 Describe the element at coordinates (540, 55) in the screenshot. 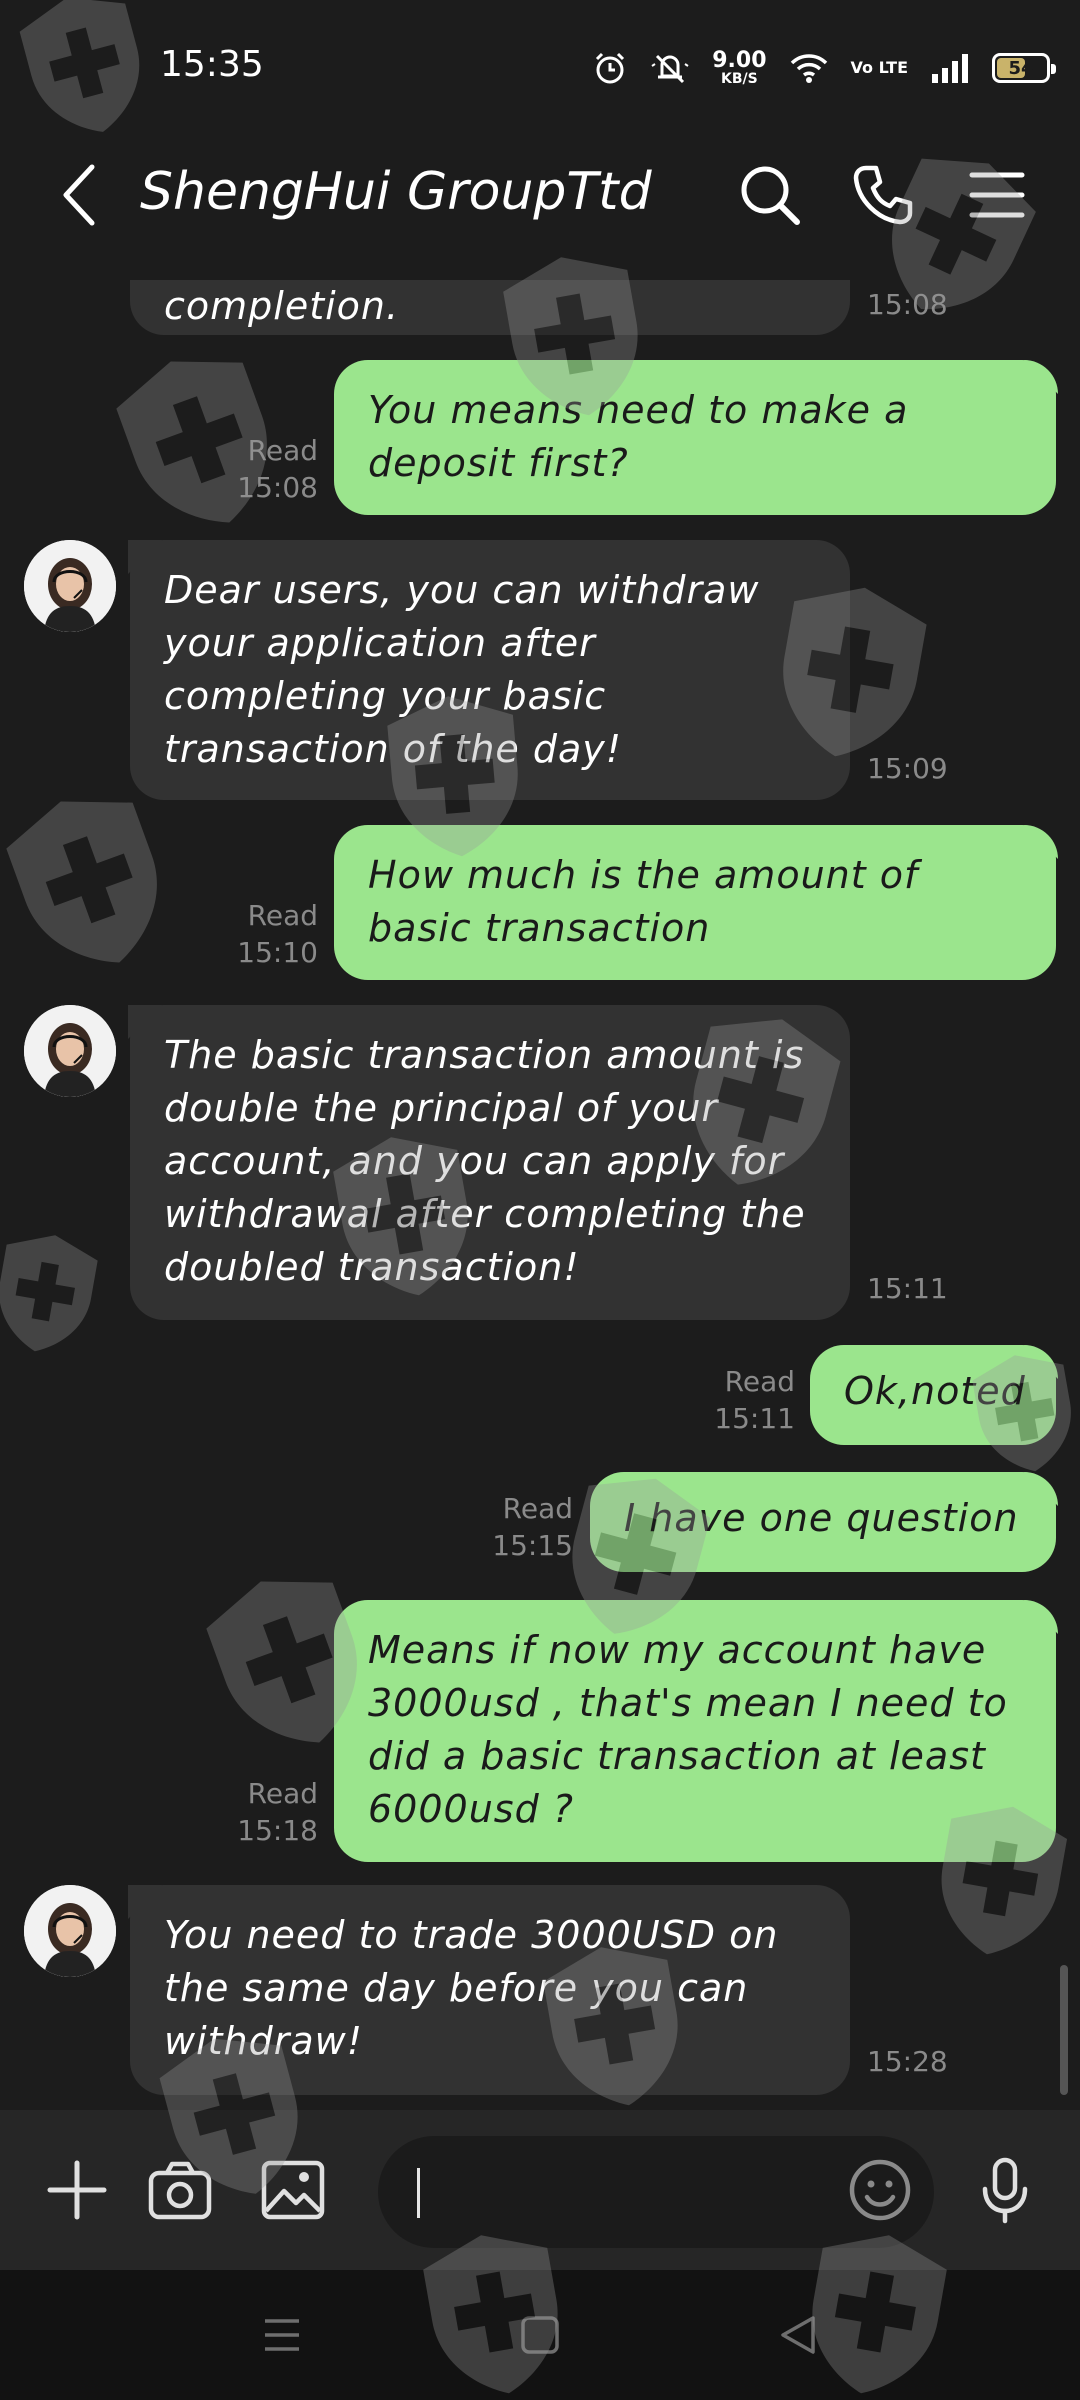

I see `status-bar: 15:35 9.00 KB/S Vo LTE 54` at that location.